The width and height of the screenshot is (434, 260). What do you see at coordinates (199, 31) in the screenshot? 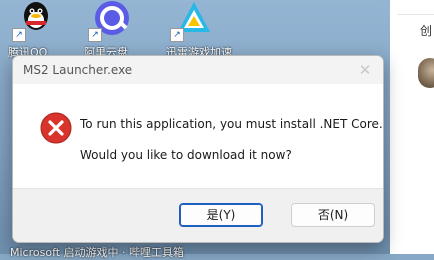
I see `desktop-icon-game-accelerator: ↗ 迅雷游戏加速` at bounding box center [199, 31].